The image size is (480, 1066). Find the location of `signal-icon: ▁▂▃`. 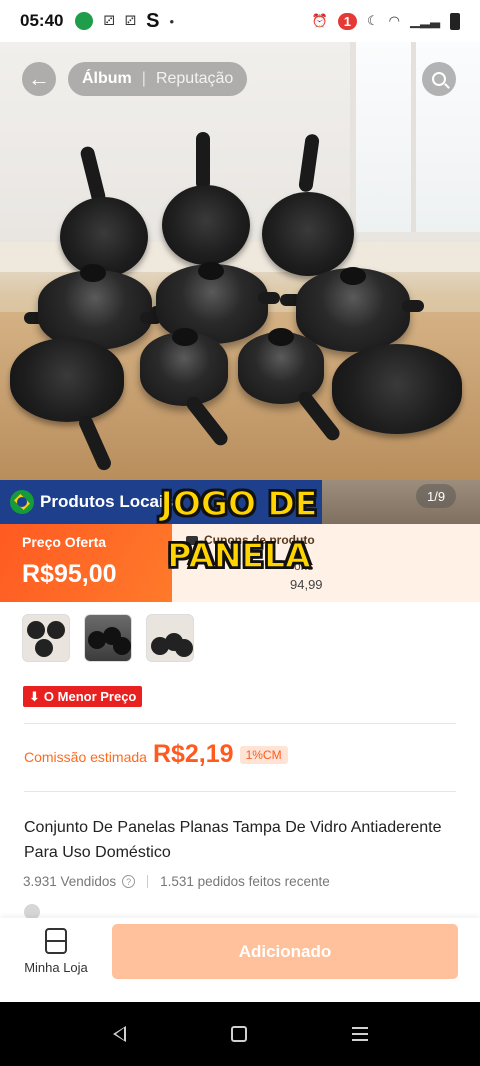

signal-icon: ▁▂▃ is located at coordinates (425, 20).